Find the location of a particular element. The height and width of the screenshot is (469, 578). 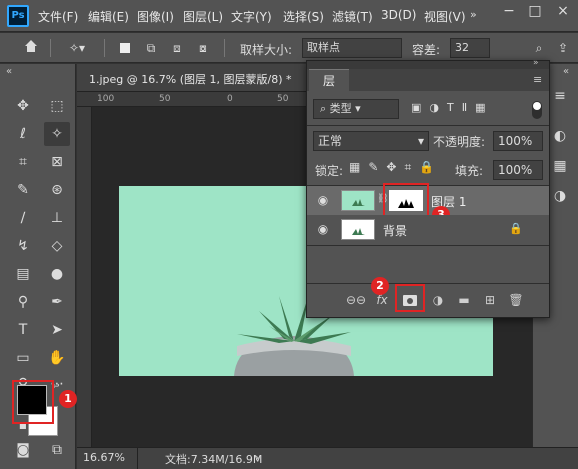

fill-label: 填充: is located at coordinates (469, 171).